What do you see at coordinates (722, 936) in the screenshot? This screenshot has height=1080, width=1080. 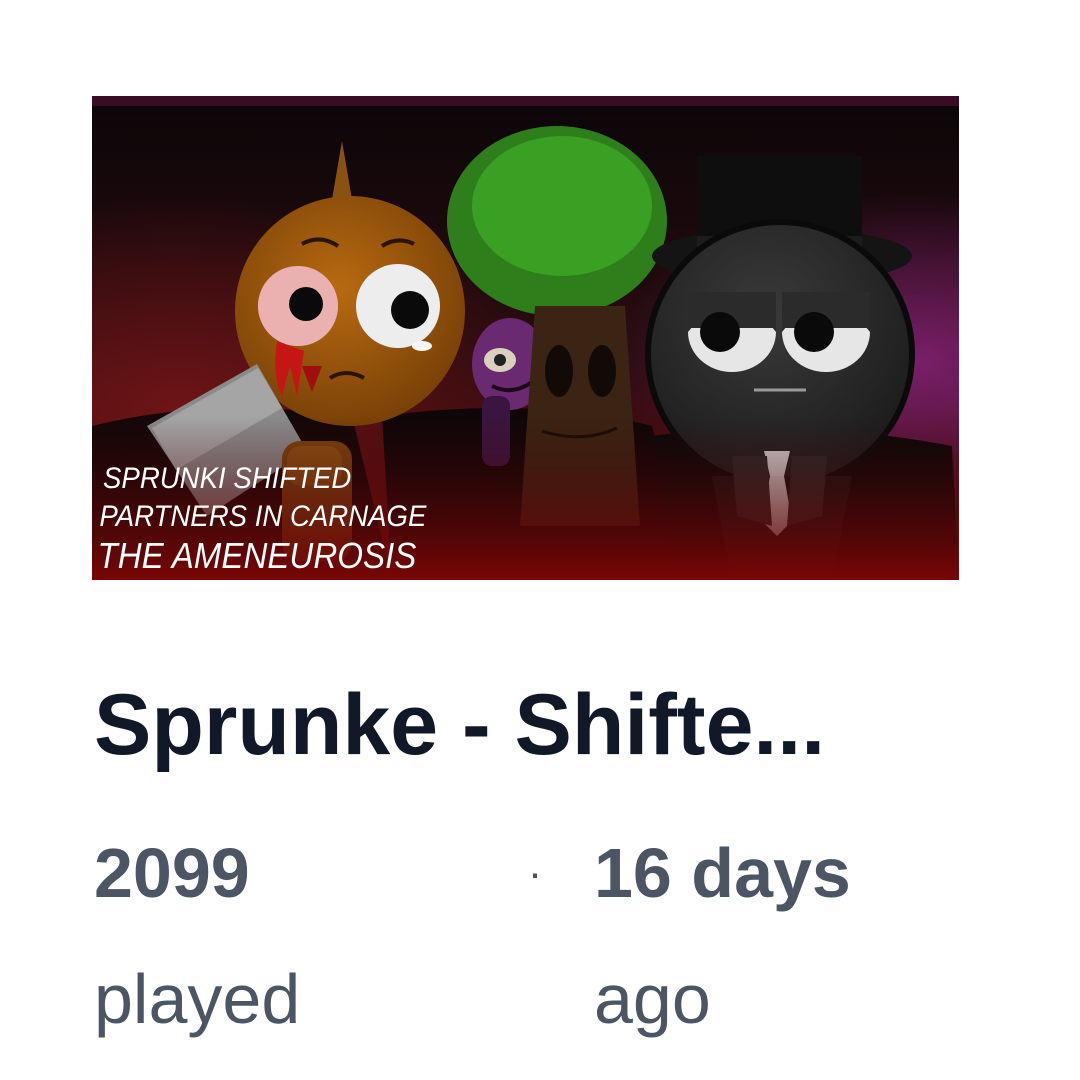 I see `published-age: 16 days ago` at bounding box center [722, 936].